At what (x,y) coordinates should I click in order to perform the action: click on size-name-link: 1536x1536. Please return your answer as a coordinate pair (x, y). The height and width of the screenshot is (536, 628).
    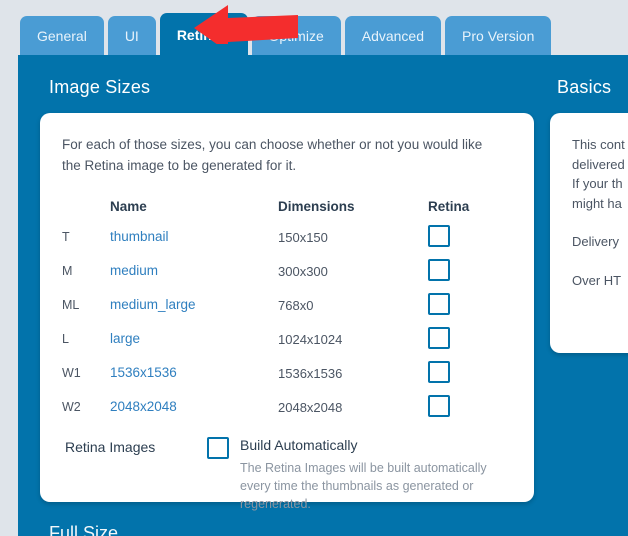
    Looking at the image, I should click on (205, 372).